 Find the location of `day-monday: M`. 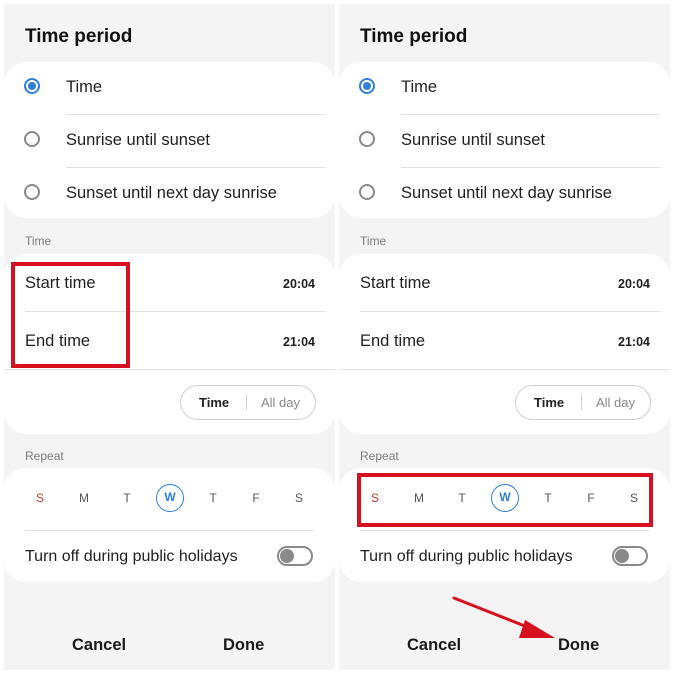

day-monday: M is located at coordinates (84, 498).